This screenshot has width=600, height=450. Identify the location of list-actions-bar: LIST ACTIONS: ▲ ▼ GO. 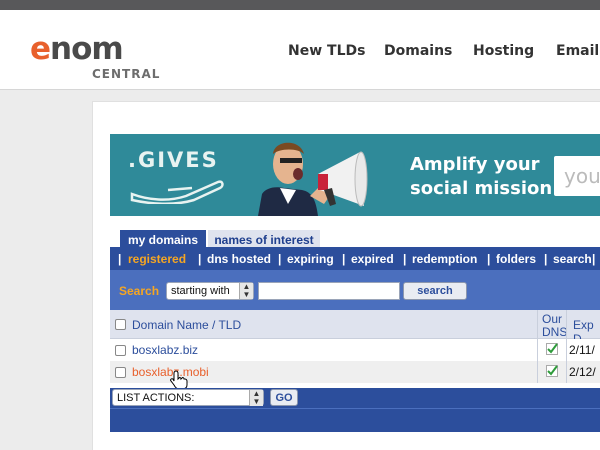
(355, 398).